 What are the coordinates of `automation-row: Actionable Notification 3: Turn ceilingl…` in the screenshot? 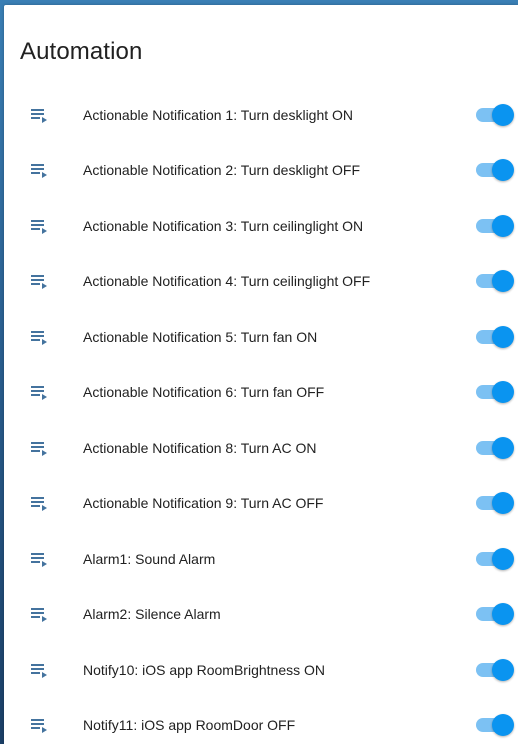 It's located at (261, 226).